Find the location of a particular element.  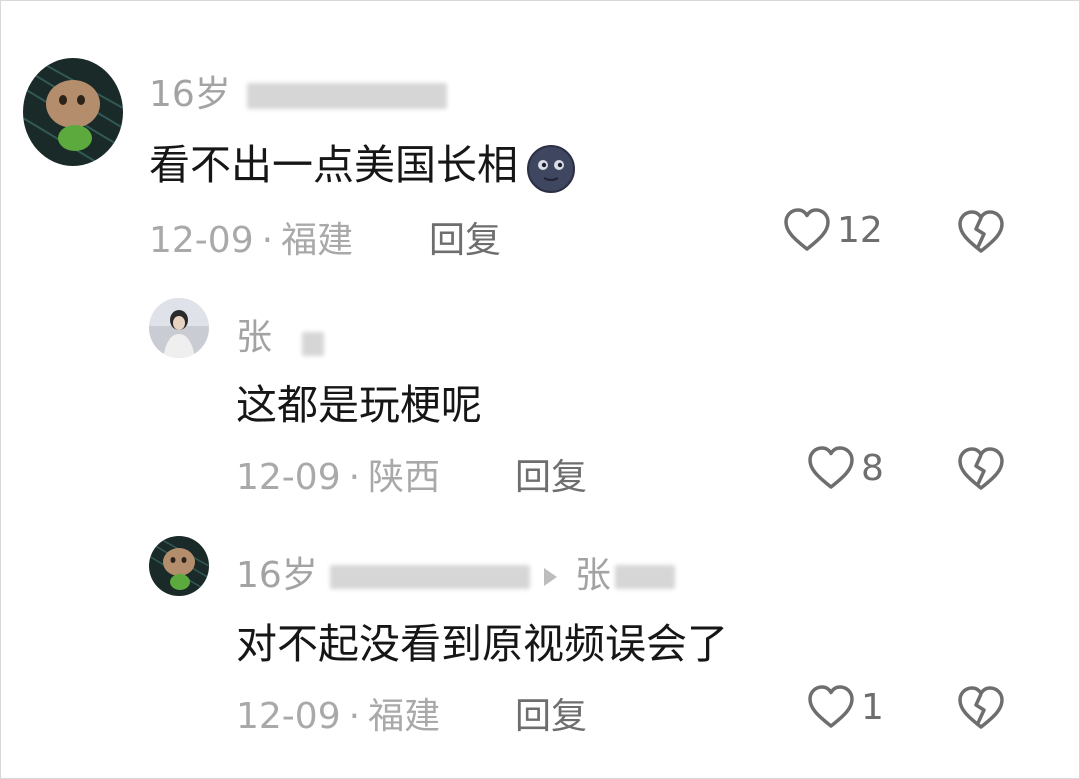

like-button: 12 is located at coordinates (833, 230).